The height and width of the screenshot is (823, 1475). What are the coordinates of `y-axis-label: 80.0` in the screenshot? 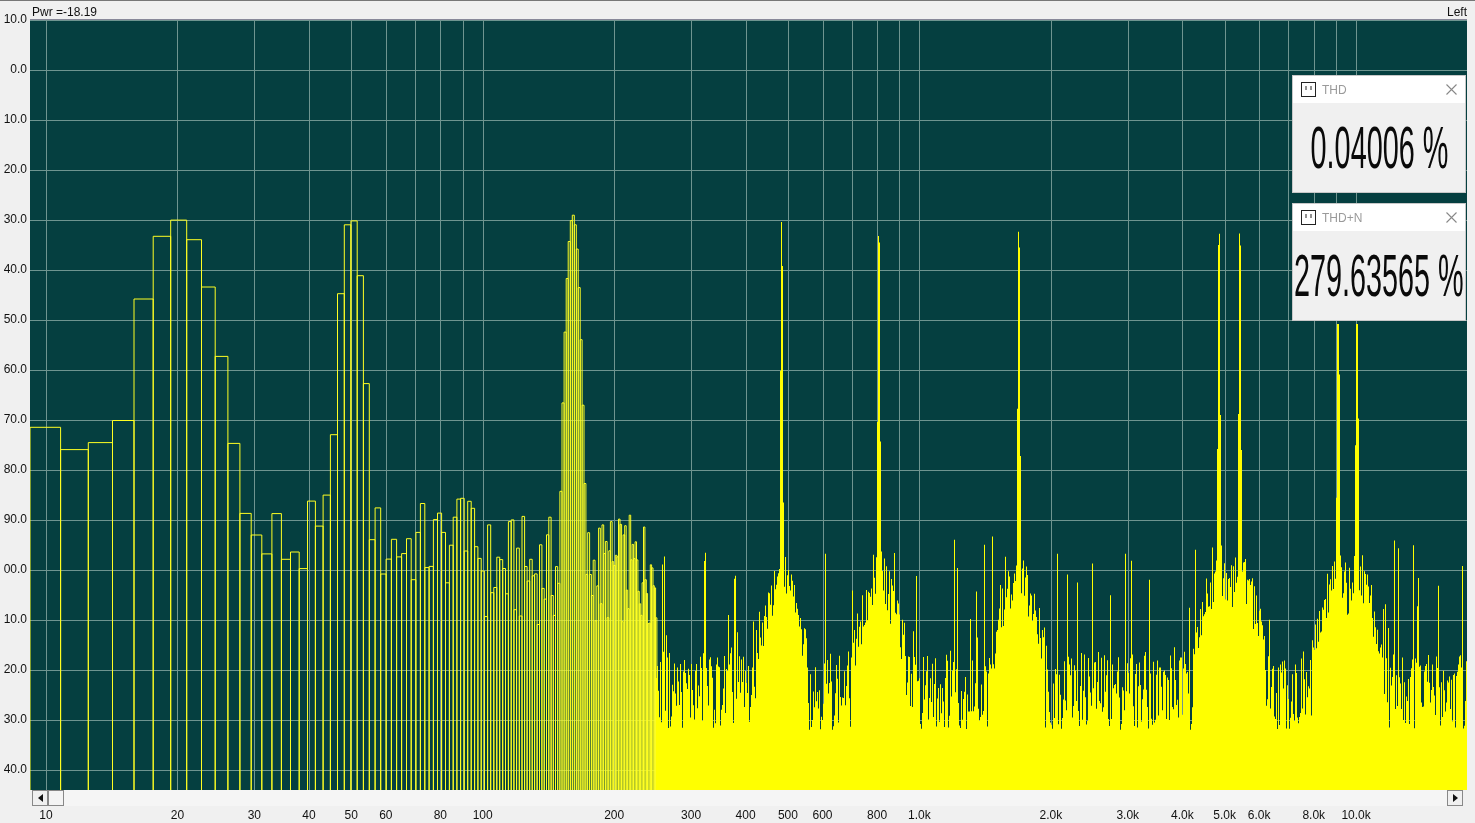 It's located at (15, 469).